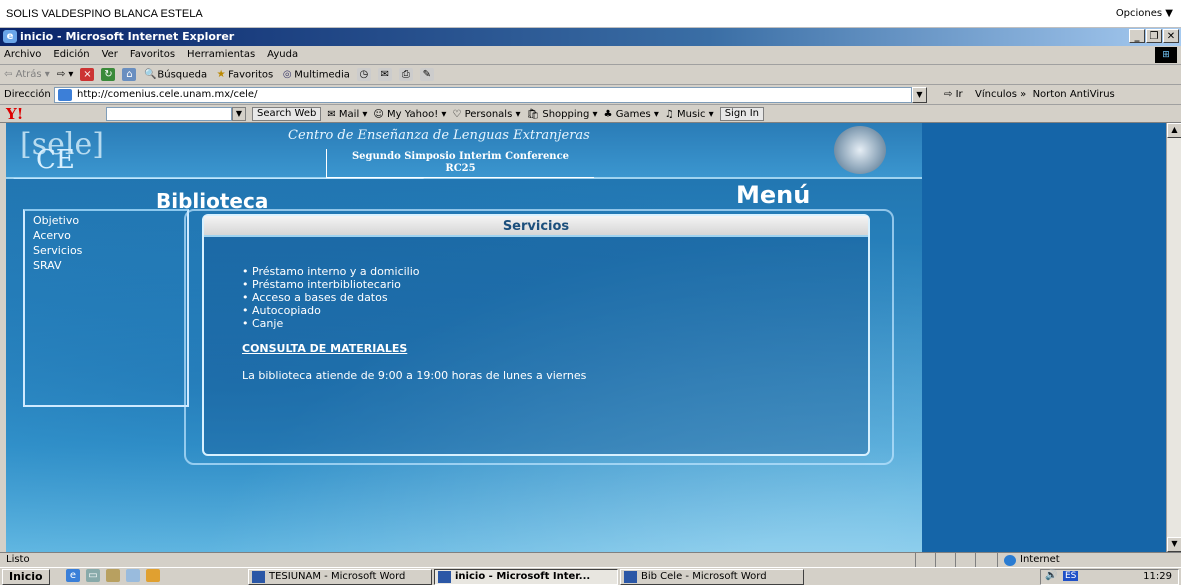  I want to click on nav-item-acervo: Acervo, so click(57, 235).